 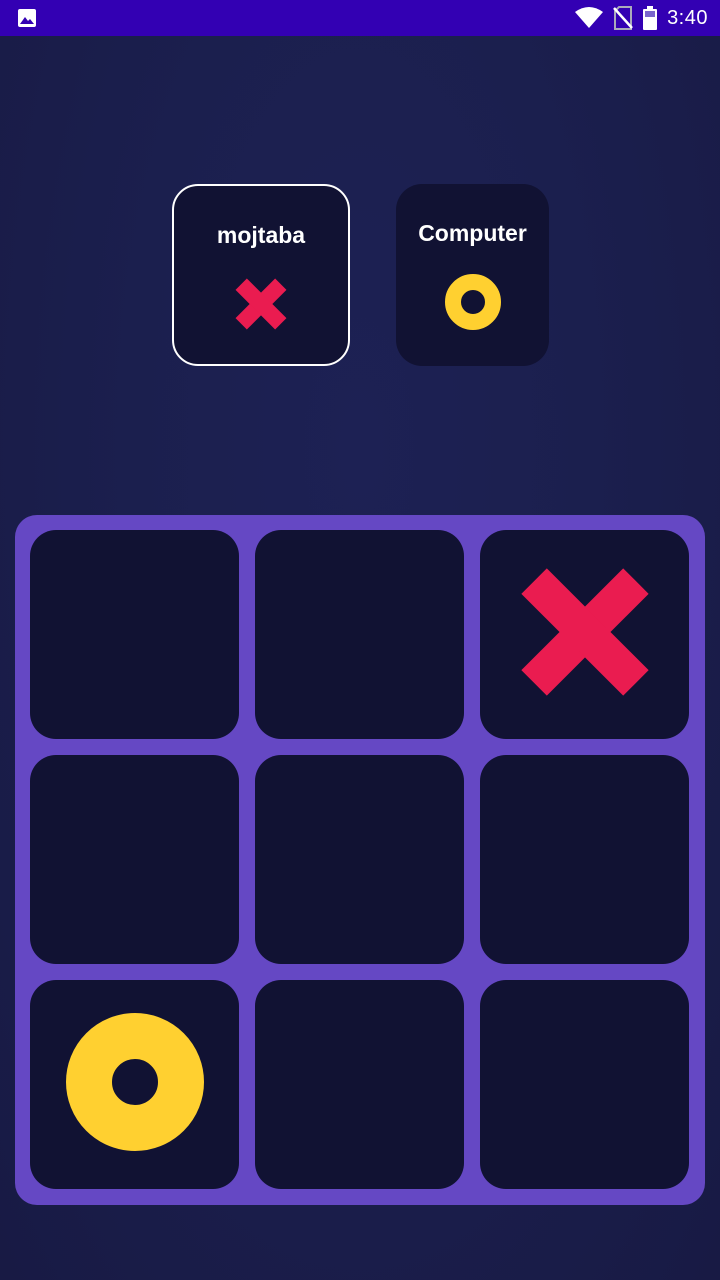 I want to click on wifi-icon, so click(x=589, y=18).